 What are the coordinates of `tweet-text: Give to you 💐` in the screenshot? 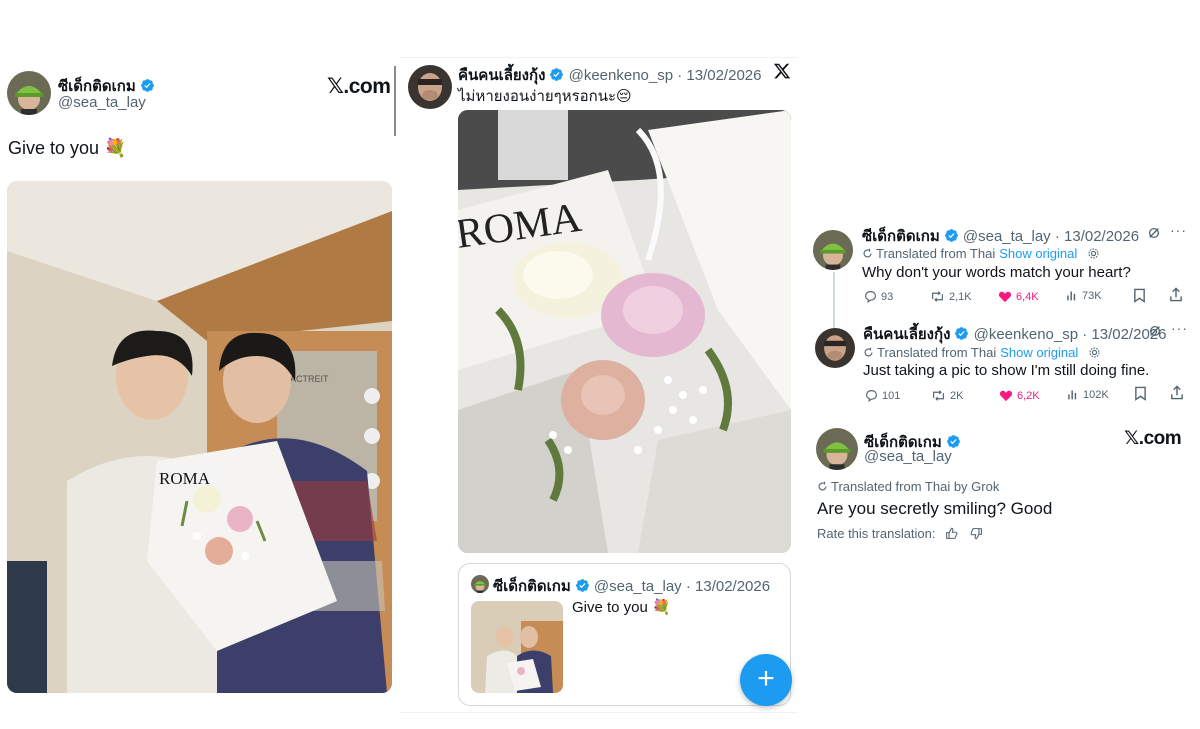 It's located at (67, 148).